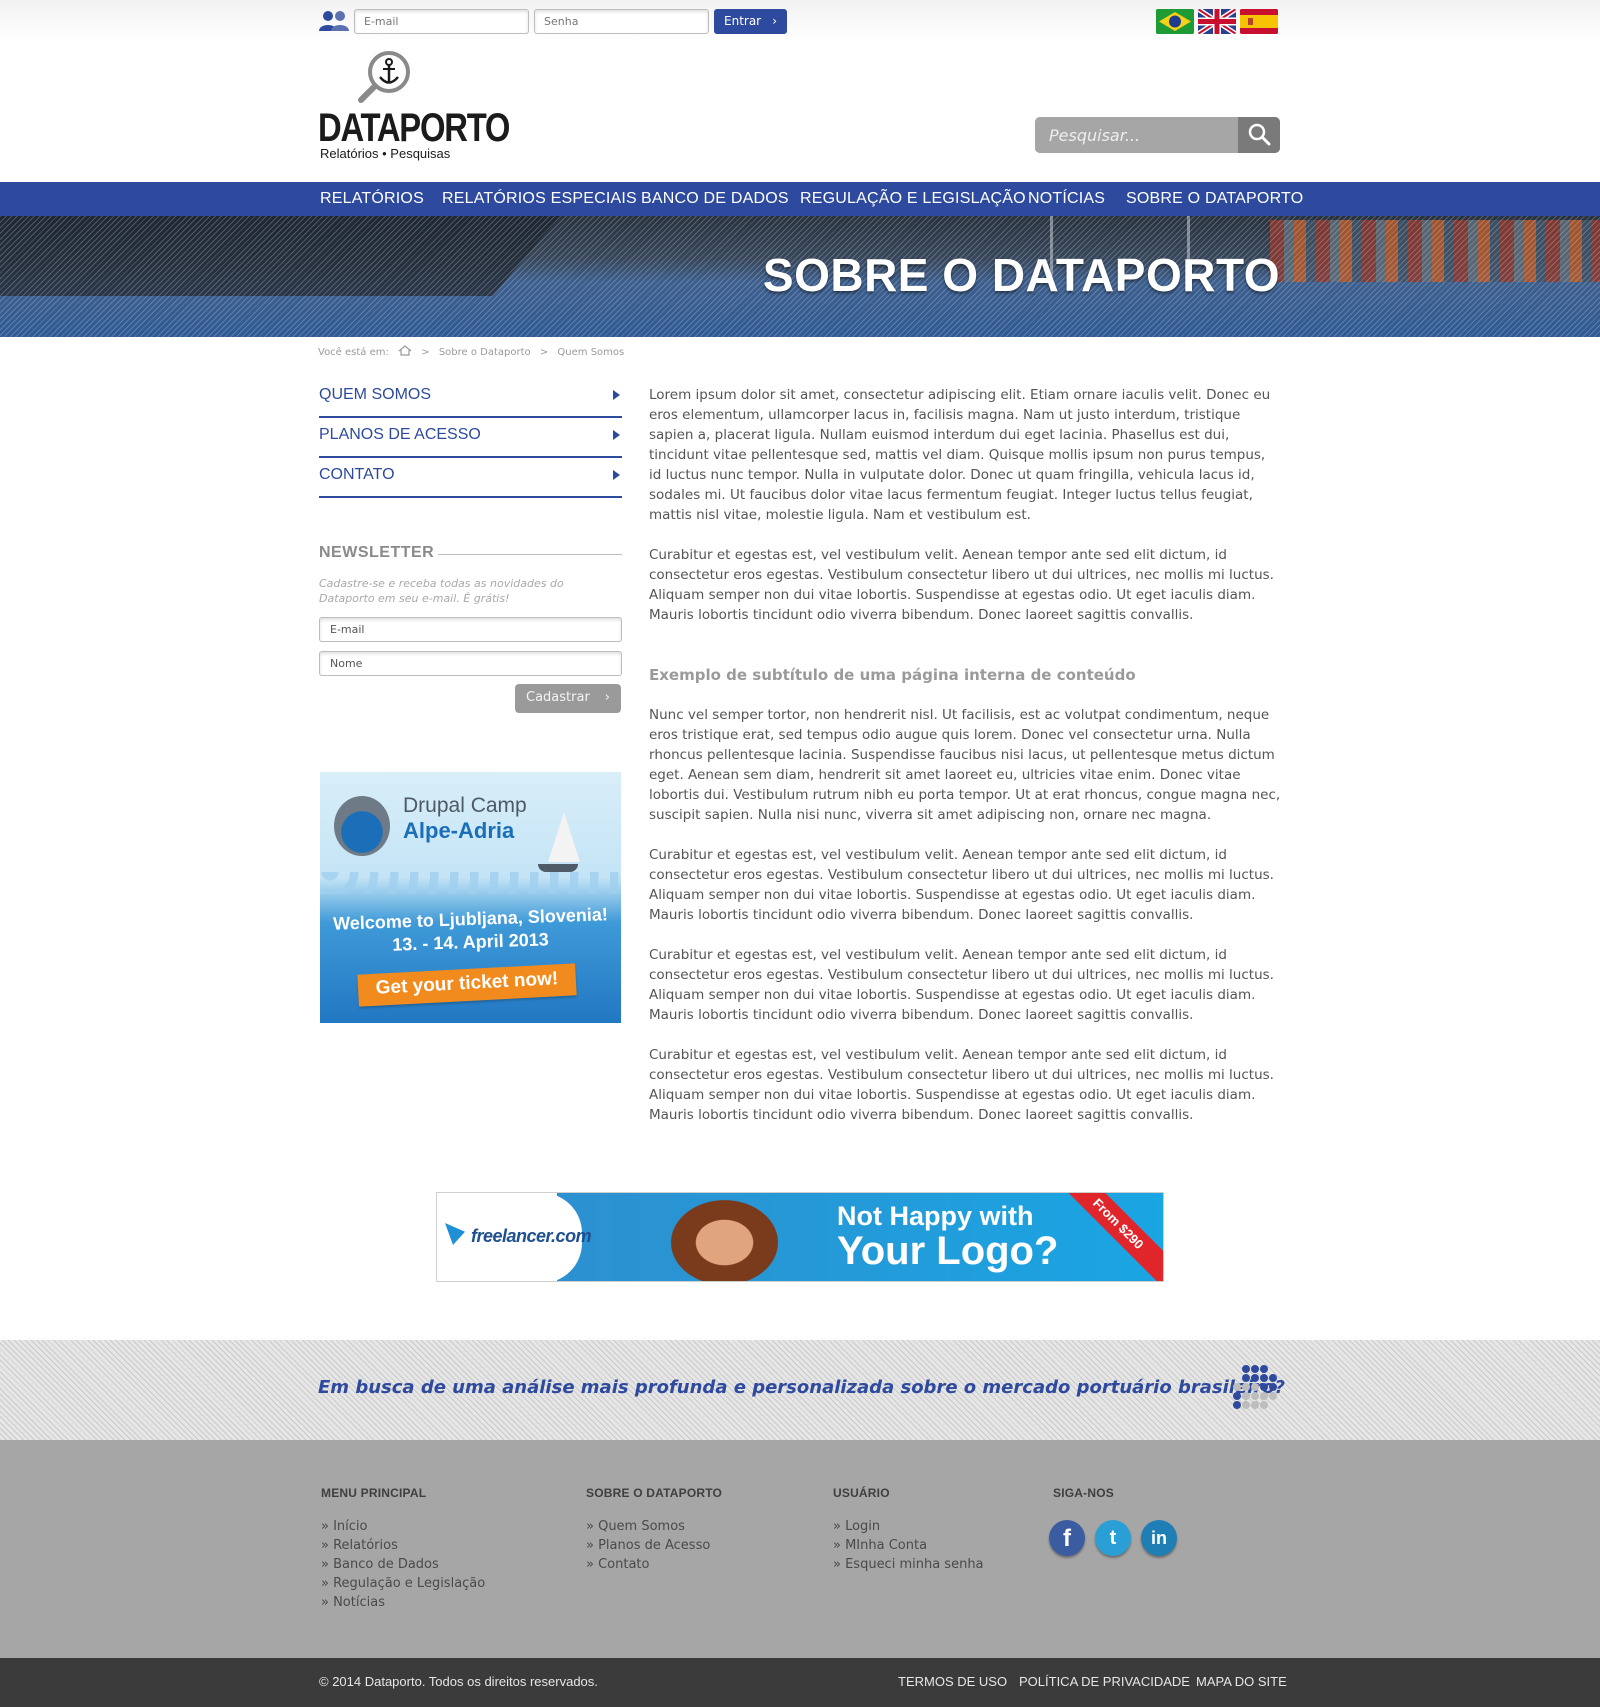 Image resolution: width=1600 pixels, height=1707 pixels. I want to click on footer-col-title: SOBRE O DATAPORTO, so click(654, 1493).